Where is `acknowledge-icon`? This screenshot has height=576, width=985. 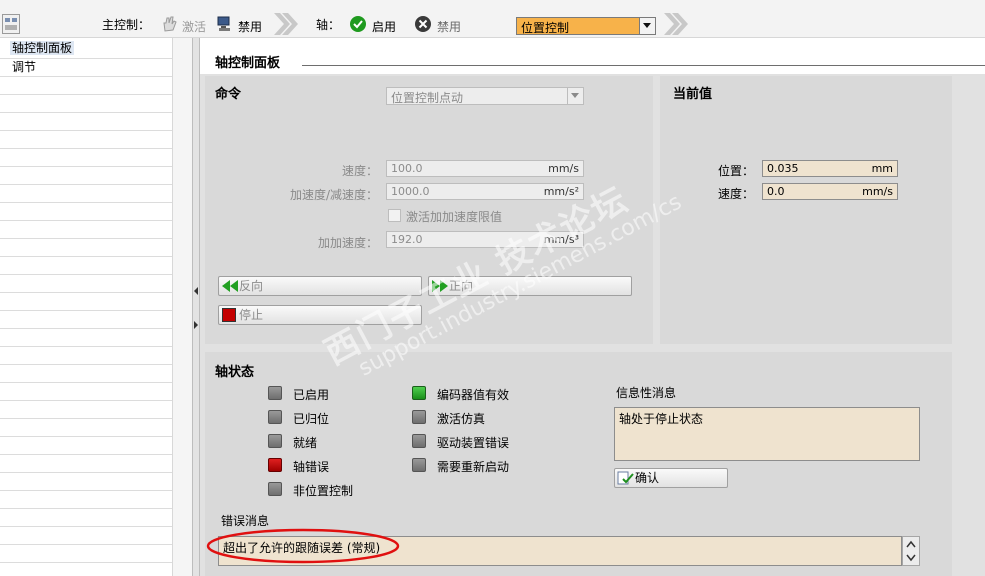
acknowledge-icon is located at coordinates (625, 478).